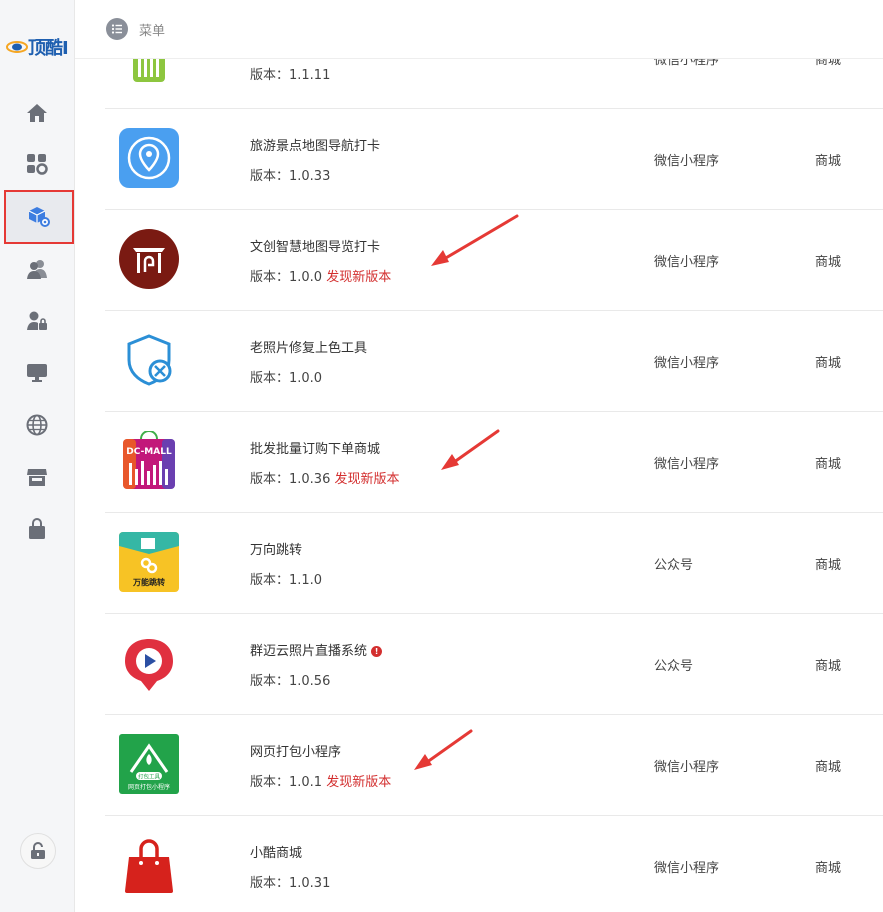 This screenshot has height=912, width=883. What do you see at coordinates (315, 449) in the screenshot?
I see `app-name: 批发批量订购下单商城` at bounding box center [315, 449].